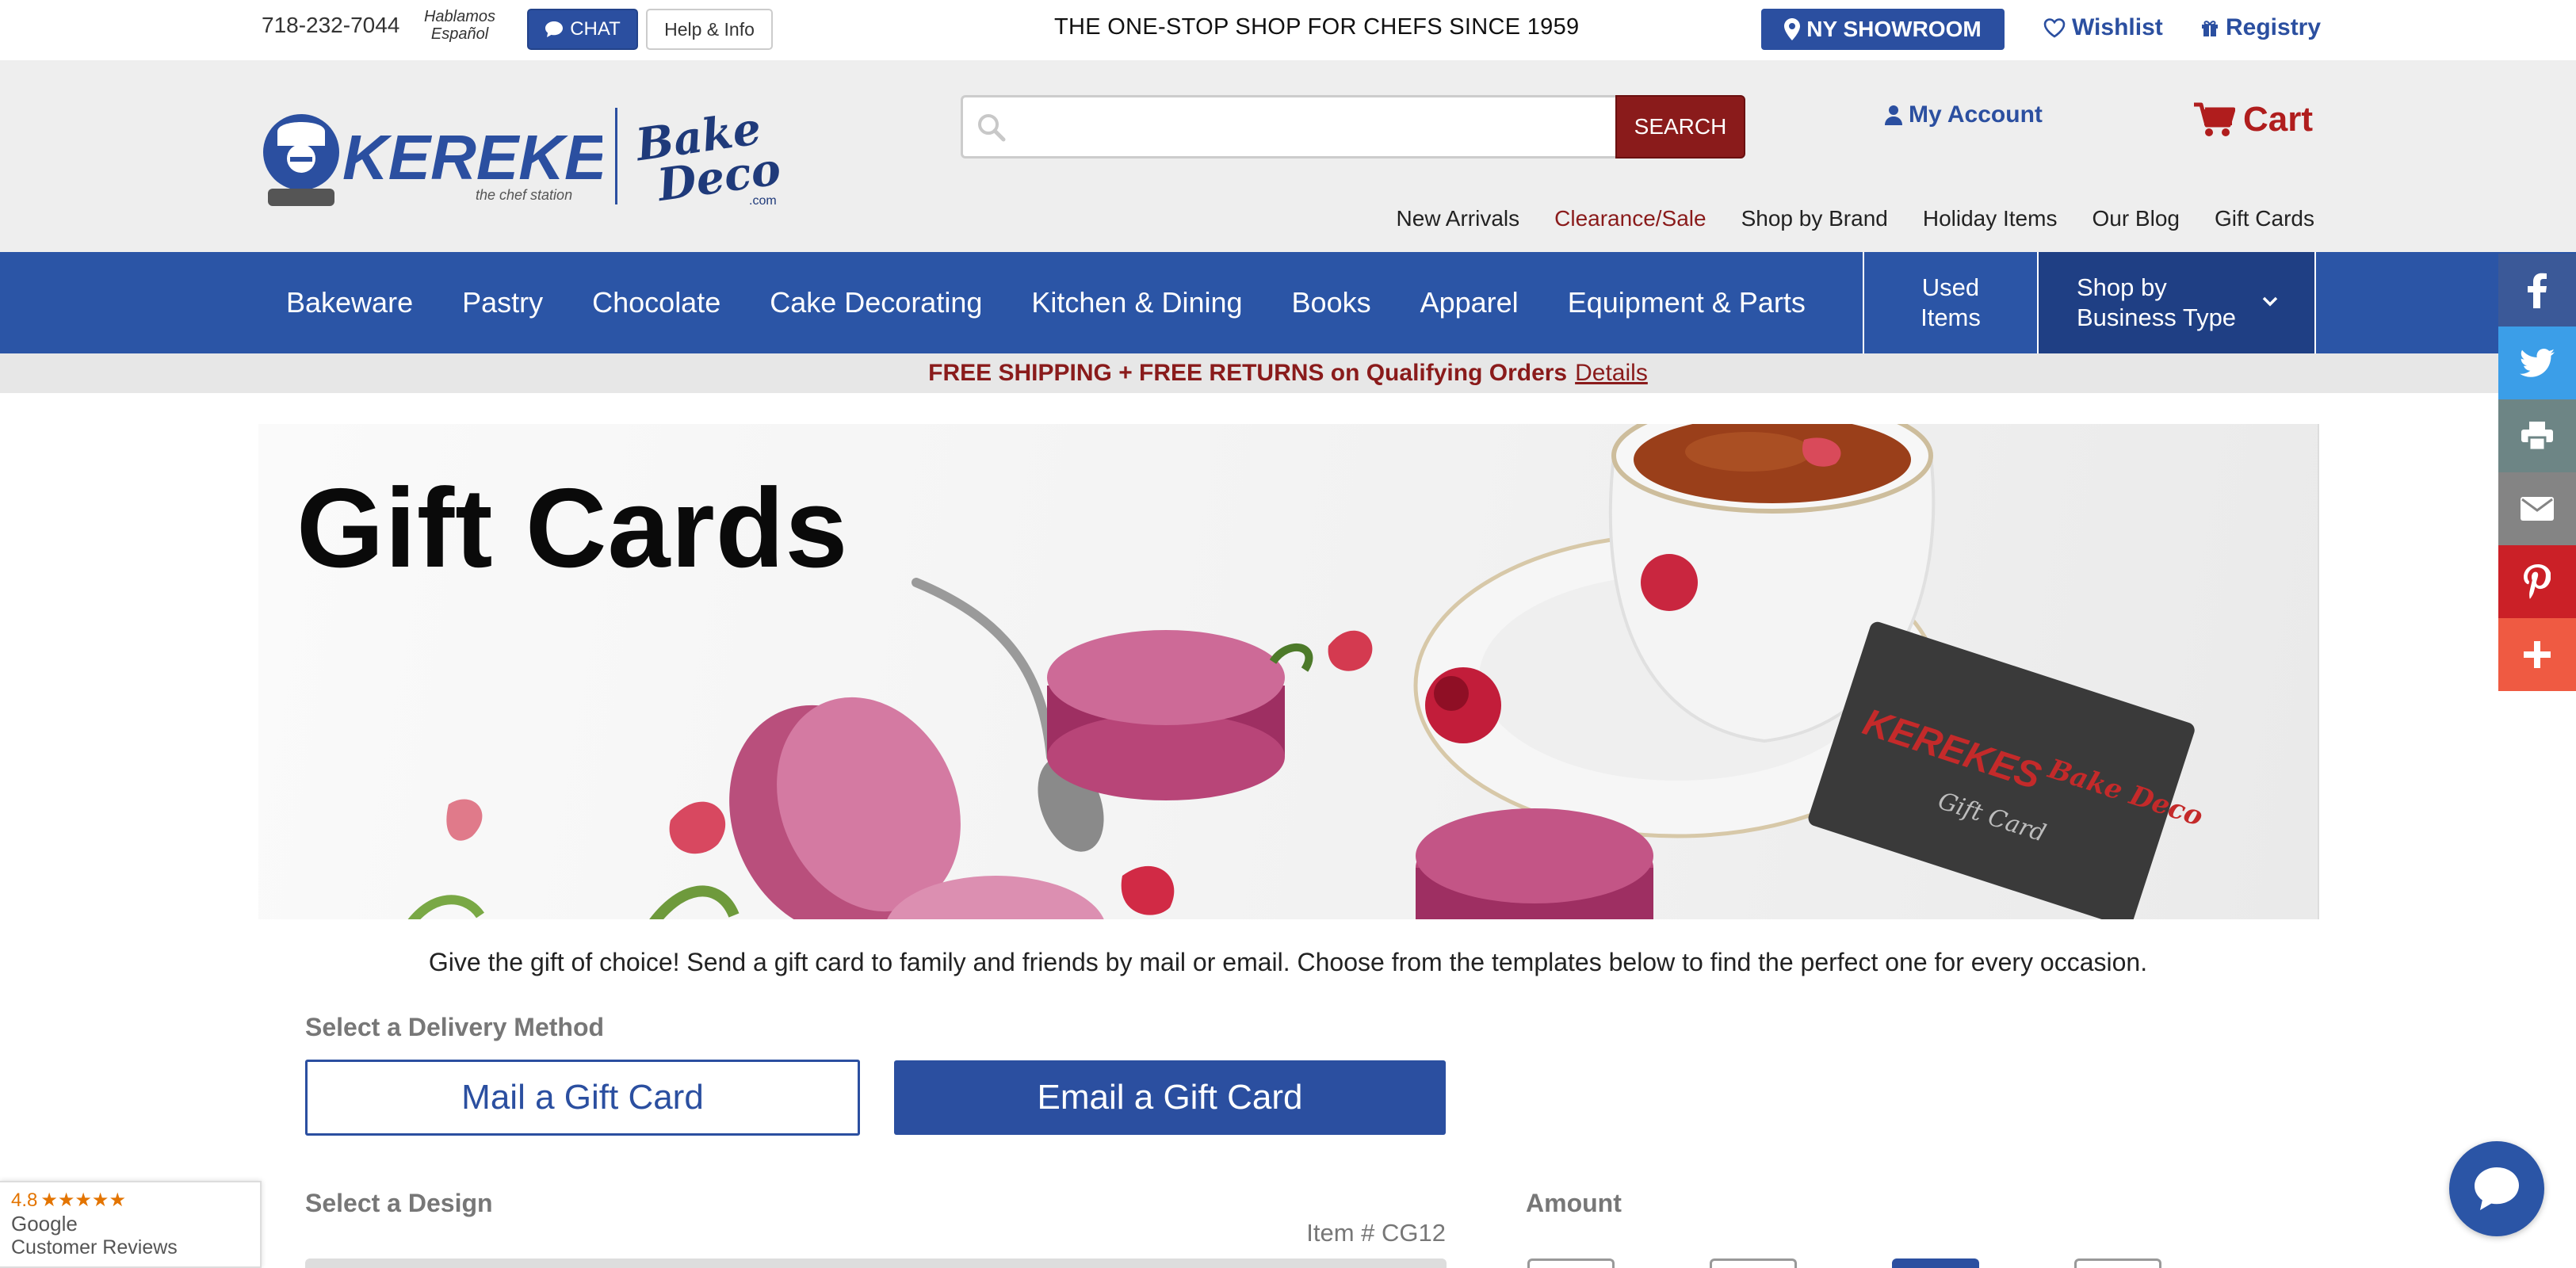 The height and width of the screenshot is (1268, 2576). What do you see at coordinates (1611, 373) in the screenshot?
I see `promo-details-link: Details` at bounding box center [1611, 373].